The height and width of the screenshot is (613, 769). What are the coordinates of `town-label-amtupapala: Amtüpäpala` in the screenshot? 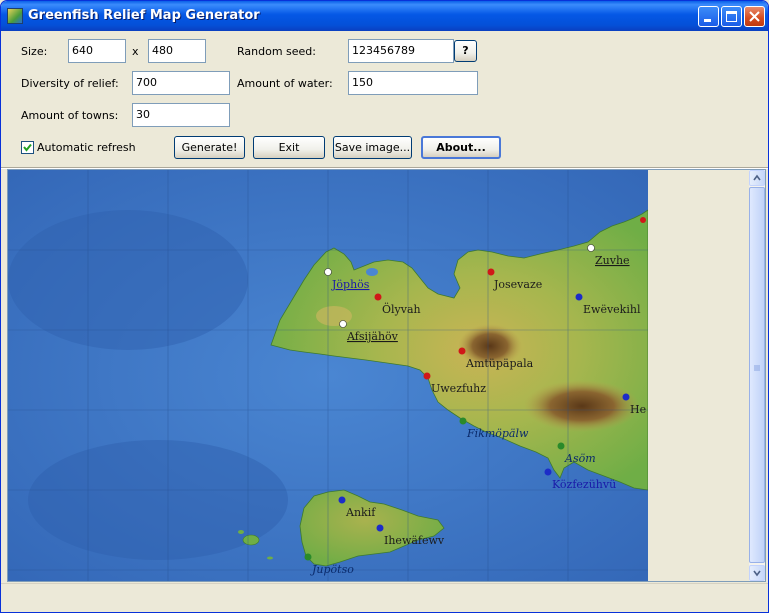 It's located at (499, 363).